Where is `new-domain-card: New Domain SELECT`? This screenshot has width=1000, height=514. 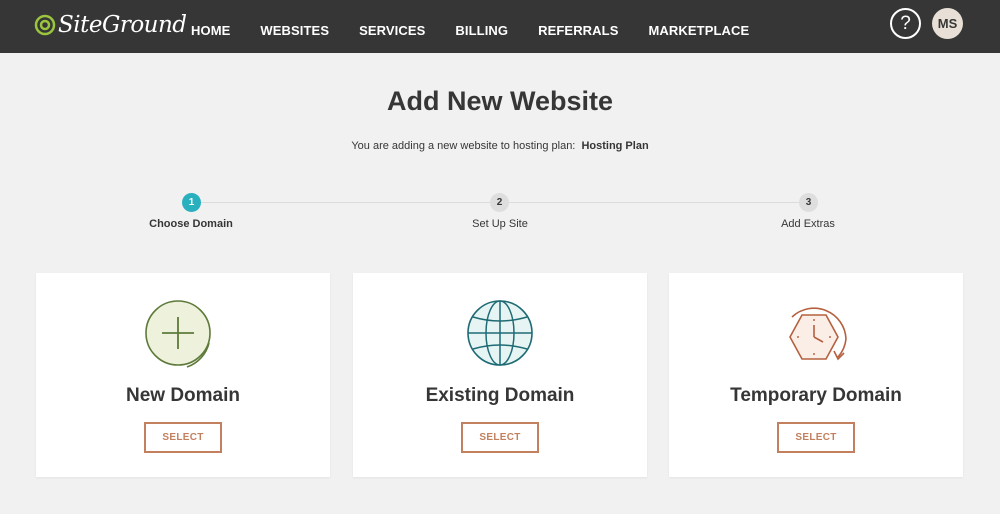 new-domain-card: New Domain SELECT is located at coordinates (183, 375).